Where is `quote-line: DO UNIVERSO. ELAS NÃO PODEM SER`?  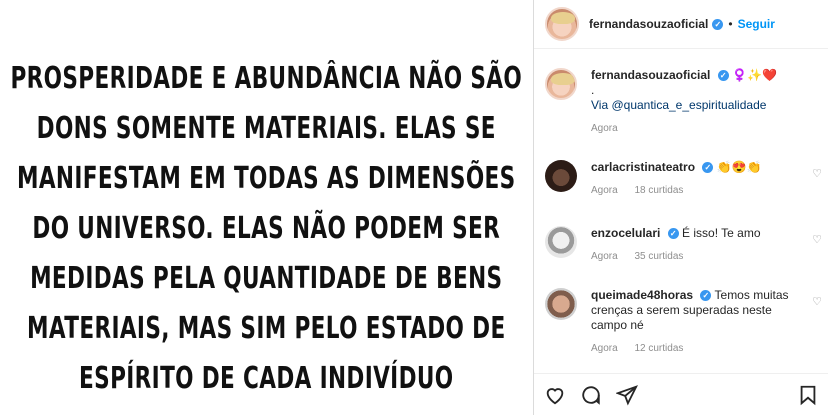
quote-line: DO UNIVERSO. ELAS NÃO PODEM SER is located at coordinates (266, 228).